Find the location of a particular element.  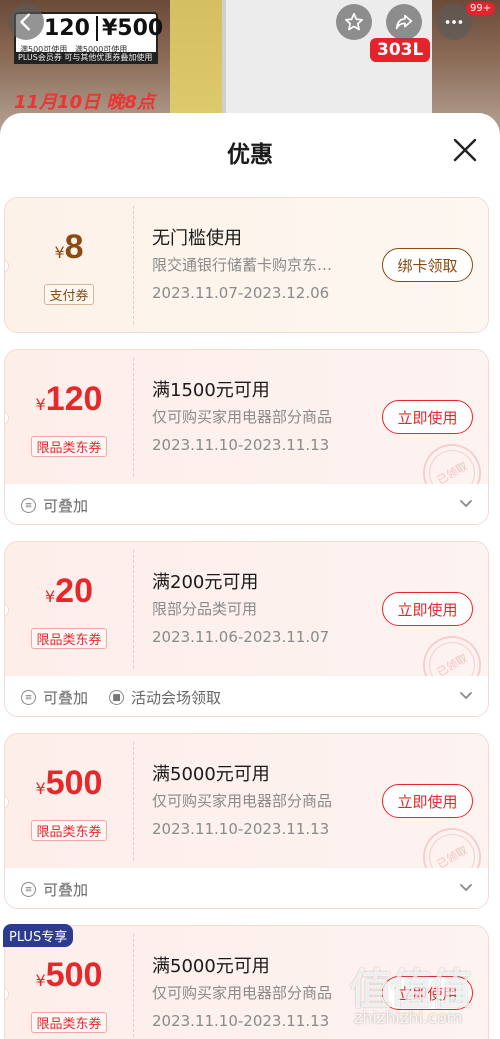

coupon-description: 限部分品类可用 is located at coordinates (205, 609).